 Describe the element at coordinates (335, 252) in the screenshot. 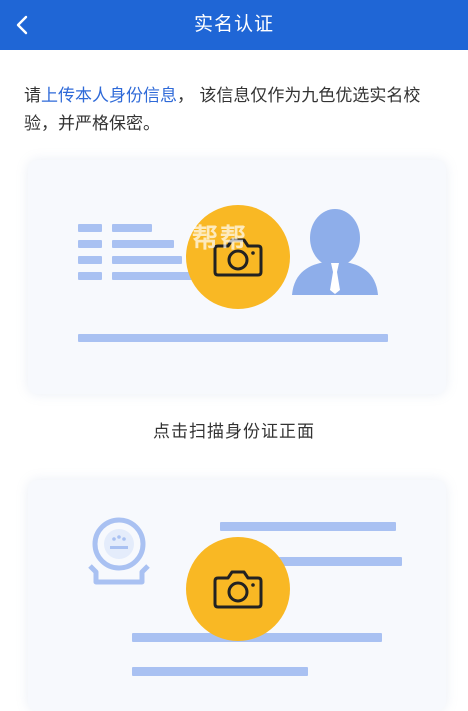

I see `person-silhouette-icon` at that location.